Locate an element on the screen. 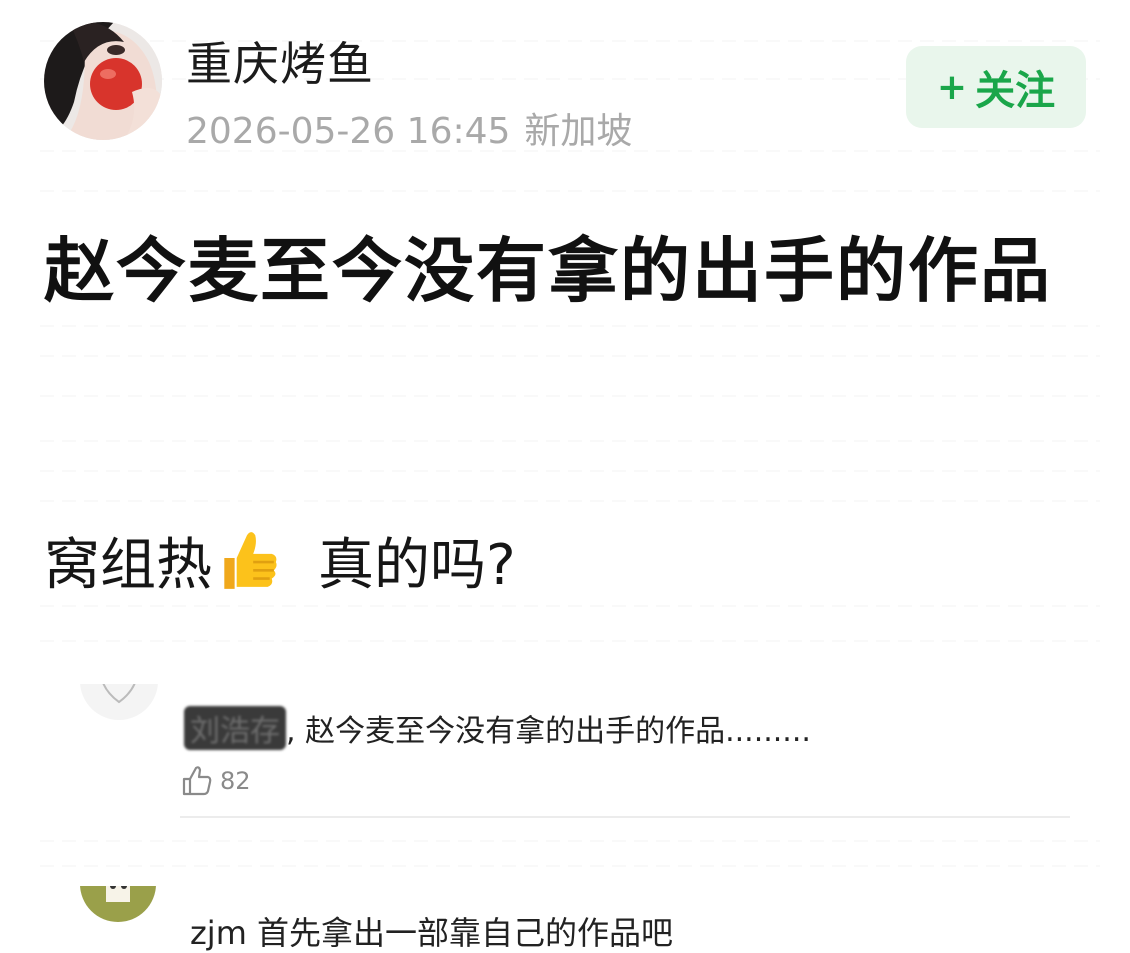 The height and width of the screenshot is (953, 1130). follow-label: 关注 is located at coordinates (1015, 91).